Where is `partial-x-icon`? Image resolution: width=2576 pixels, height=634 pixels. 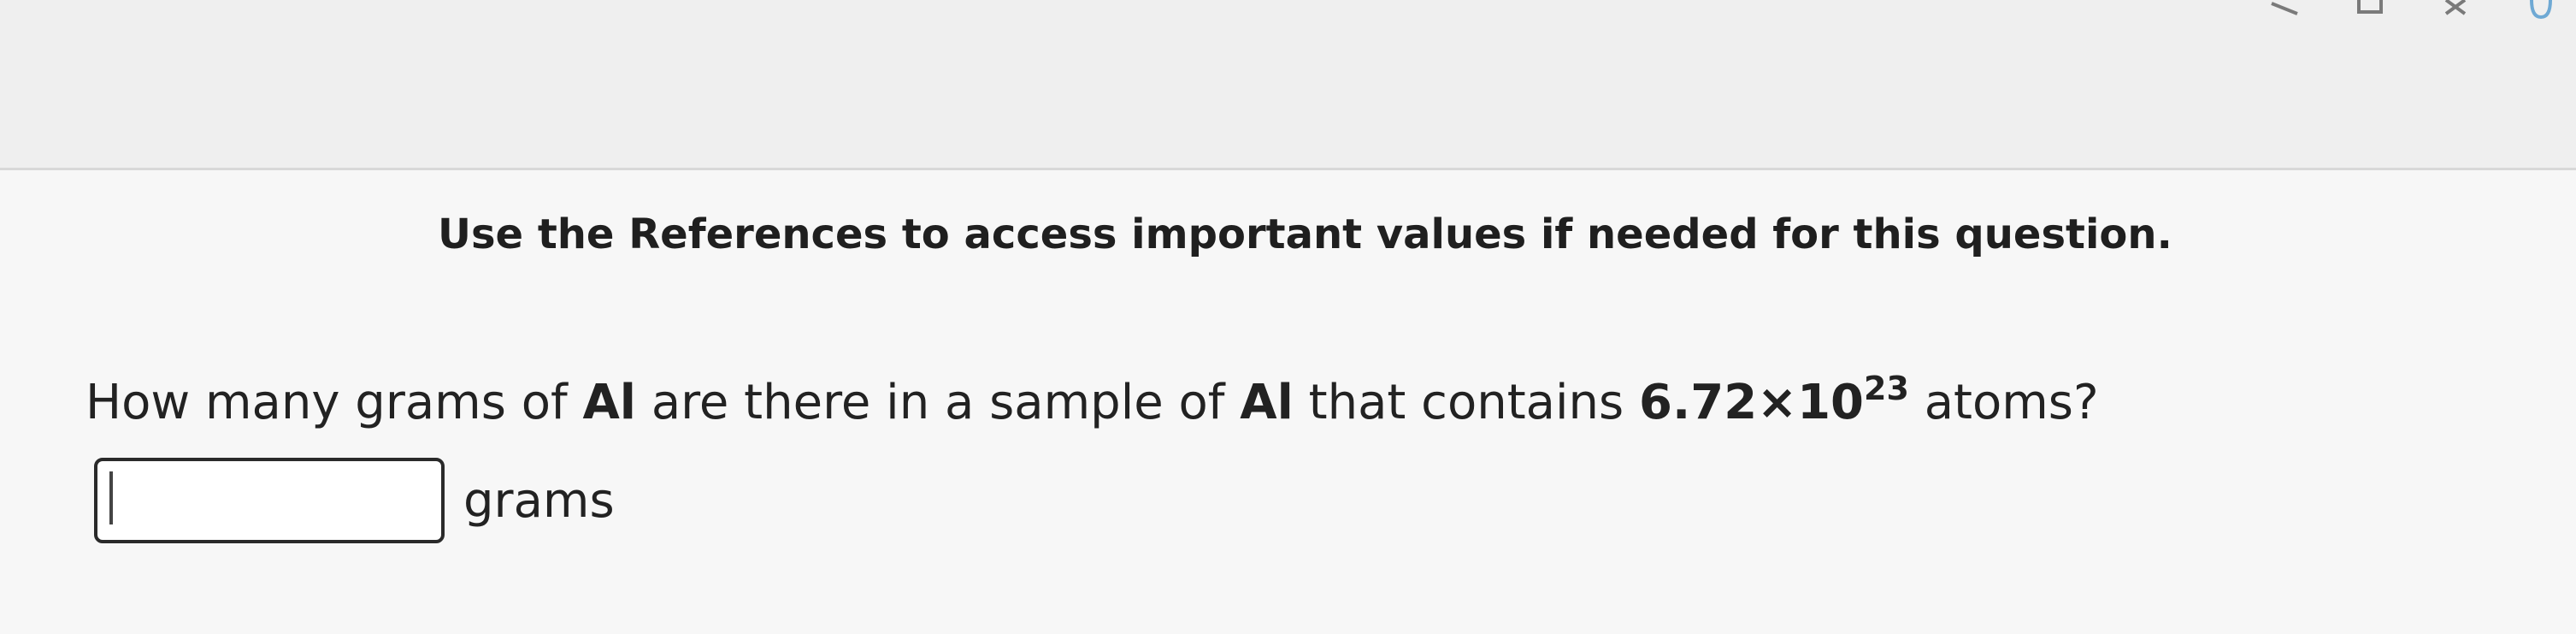
partial-x-icon is located at coordinates (2455, 9).